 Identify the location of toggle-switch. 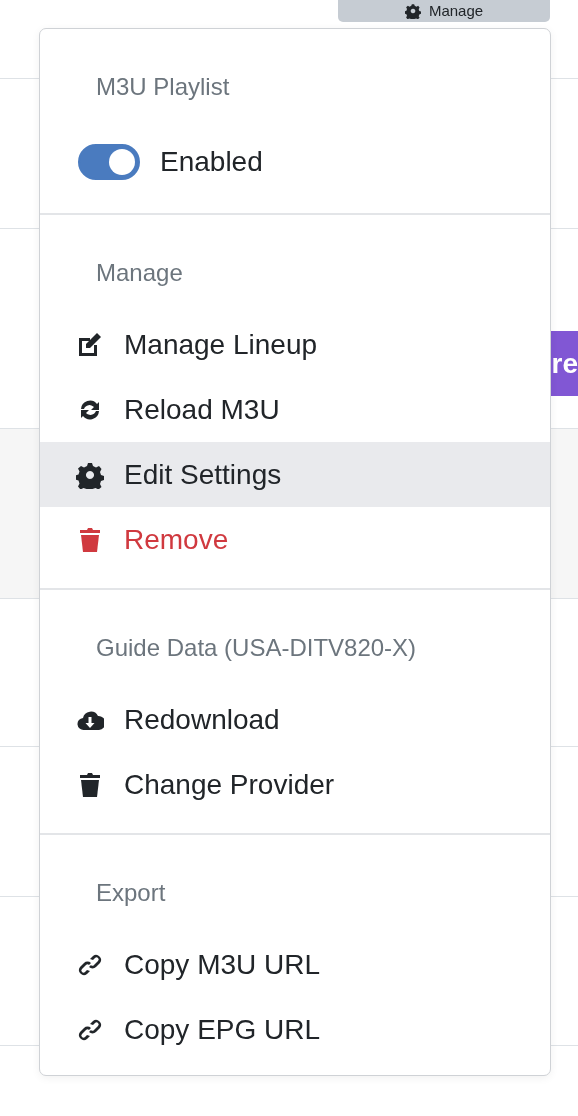
(109, 161).